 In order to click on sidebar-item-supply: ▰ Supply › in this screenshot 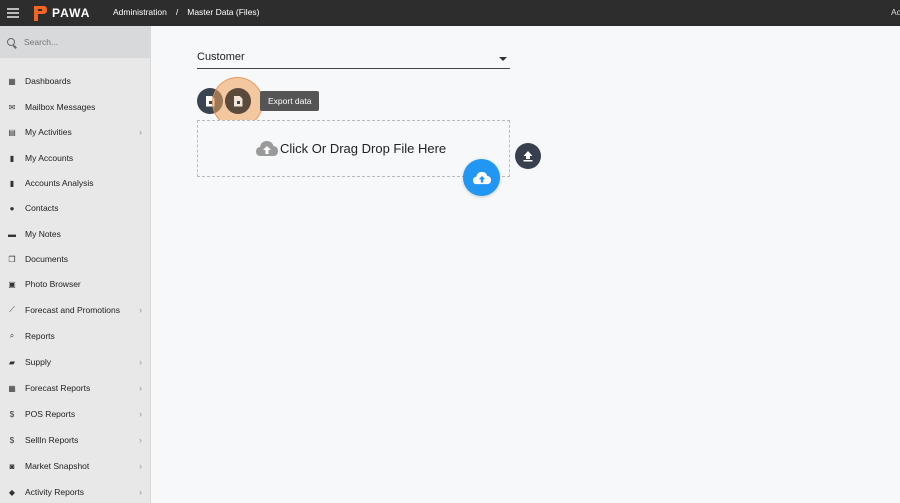, I will do `click(75, 362)`.